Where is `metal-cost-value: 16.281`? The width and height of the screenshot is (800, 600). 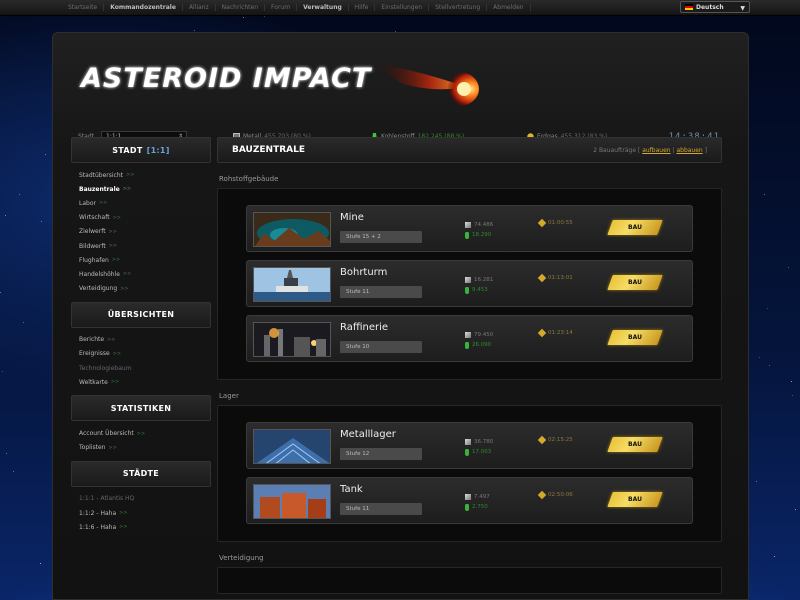 metal-cost-value: 16.281 is located at coordinates (484, 280).